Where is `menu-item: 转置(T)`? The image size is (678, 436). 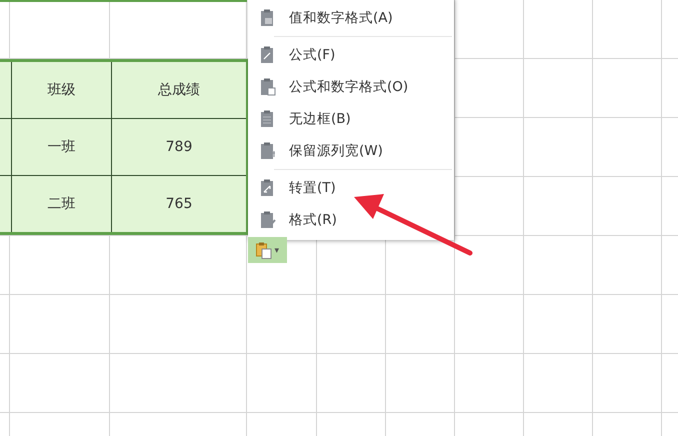 menu-item: 转置(T) is located at coordinates (351, 188).